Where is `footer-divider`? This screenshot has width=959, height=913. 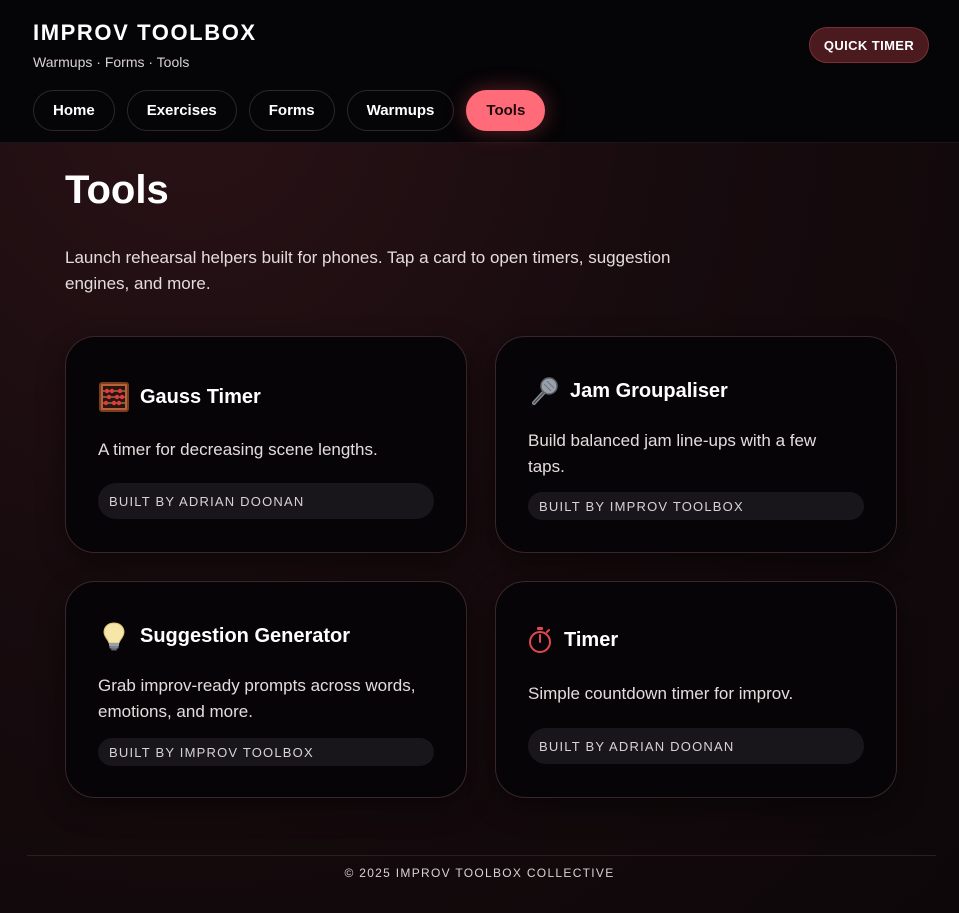 footer-divider is located at coordinates (481, 855).